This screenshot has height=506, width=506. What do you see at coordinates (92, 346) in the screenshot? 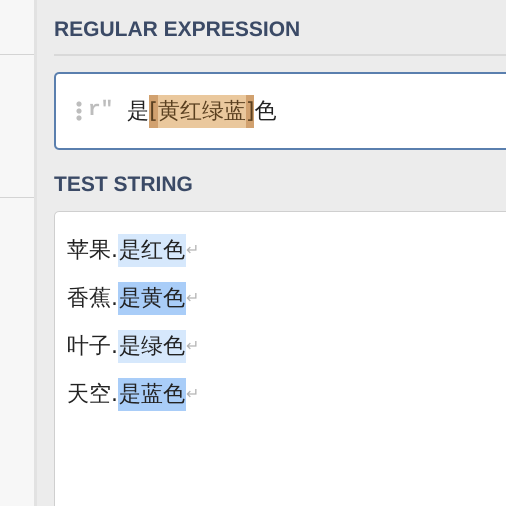
I see `line-text: 叶子.` at bounding box center [92, 346].